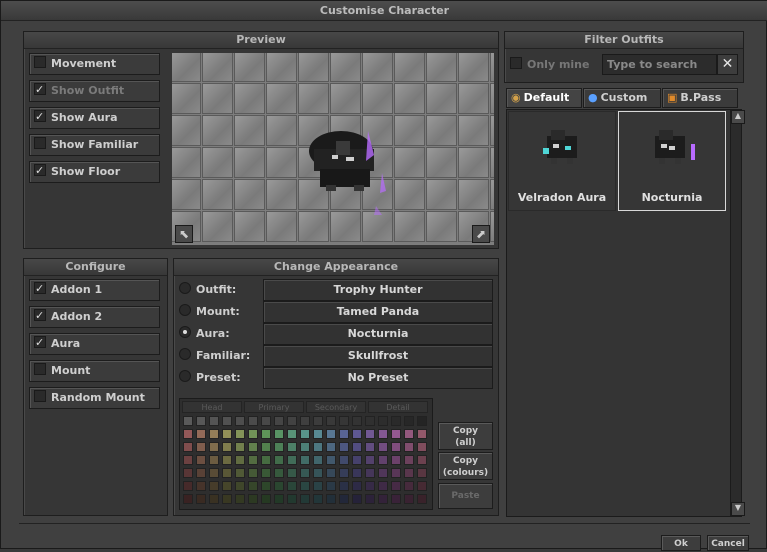 The image size is (767, 552). What do you see at coordinates (549, 65) in the screenshot?
I see `only-mine-checkbox: Only mine` at bounding box center [549, 65].